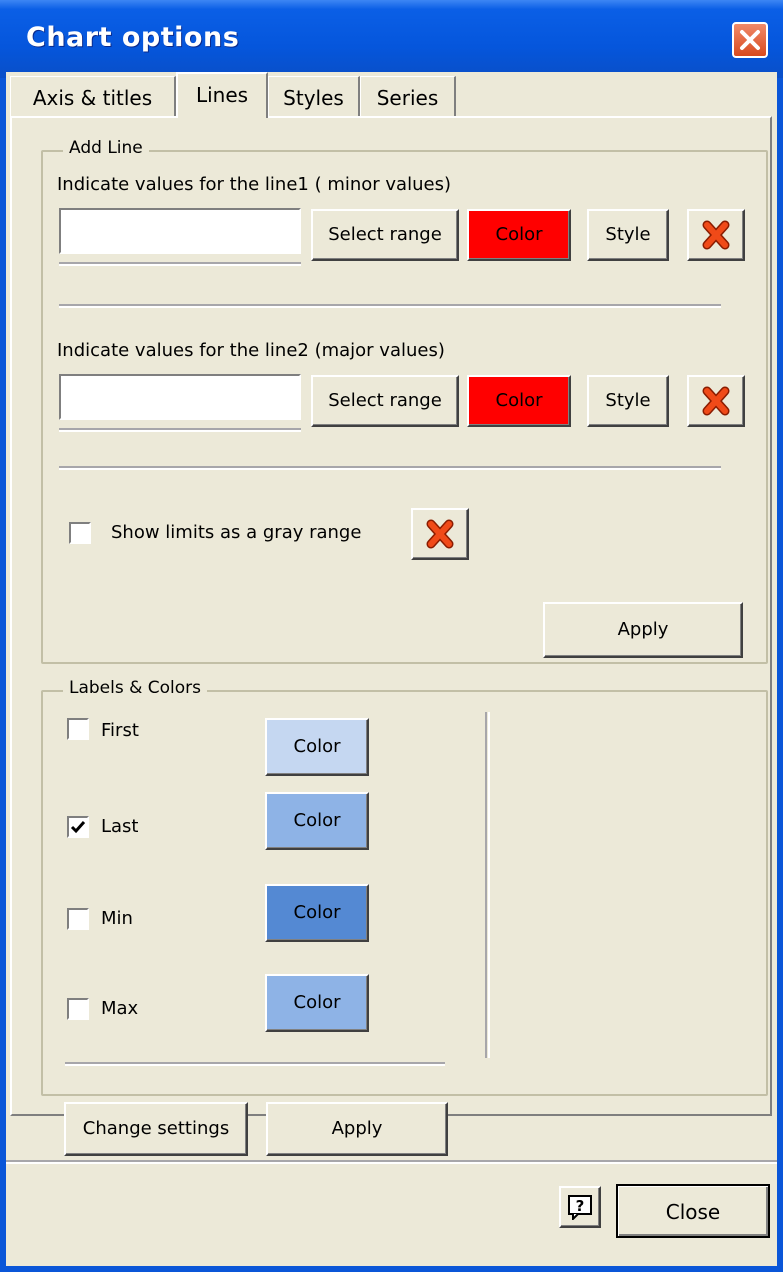 The height and width of the screenshot is (1272, 783). Describe the element at coordinates (120, 1008) in the screenshot. I see `max-label: Max` at that location.